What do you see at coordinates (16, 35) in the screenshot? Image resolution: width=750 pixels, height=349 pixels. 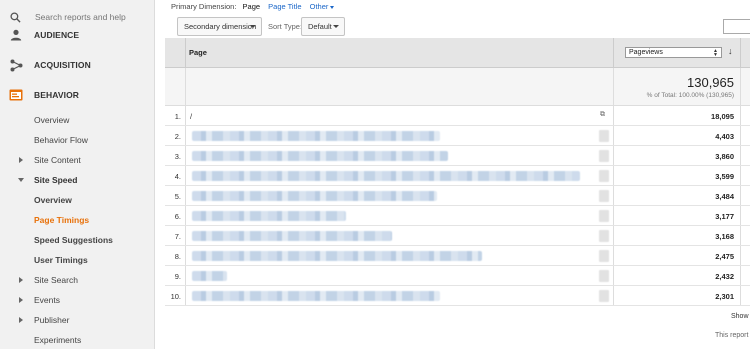 I see `person-icon` at bounding box center [16, 35].